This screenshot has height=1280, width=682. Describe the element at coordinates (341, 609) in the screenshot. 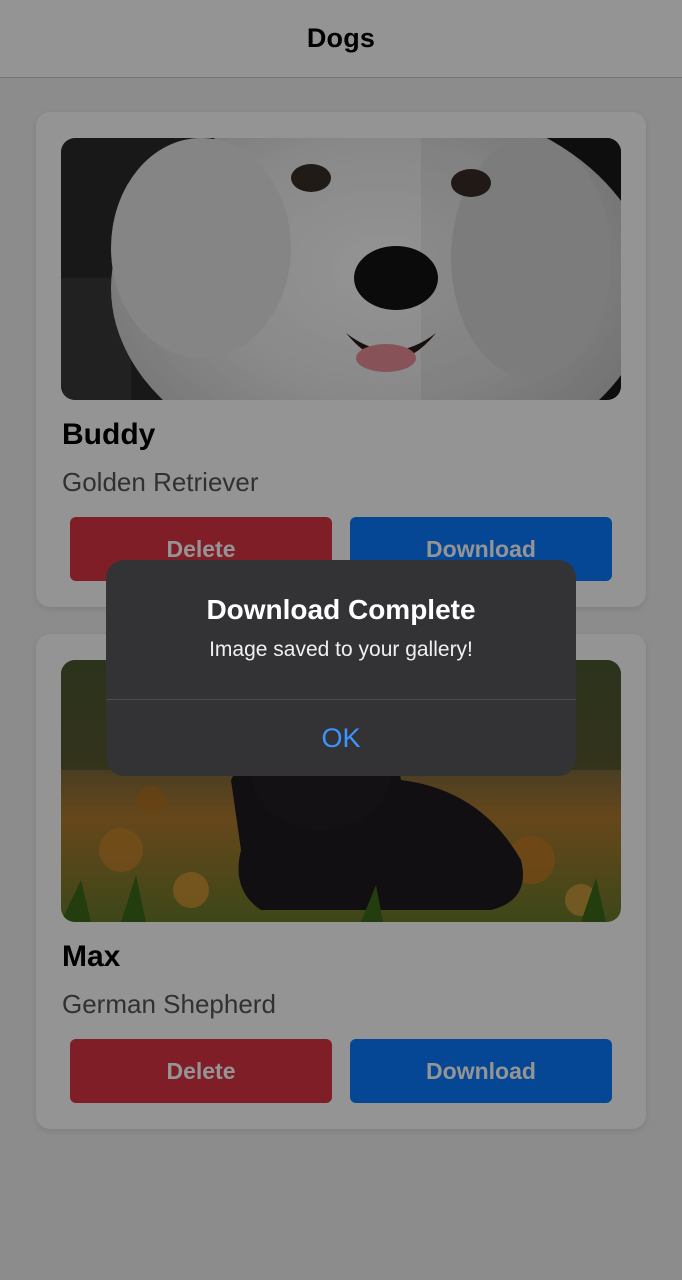

I see `alert-title: Download Complete` at that location.